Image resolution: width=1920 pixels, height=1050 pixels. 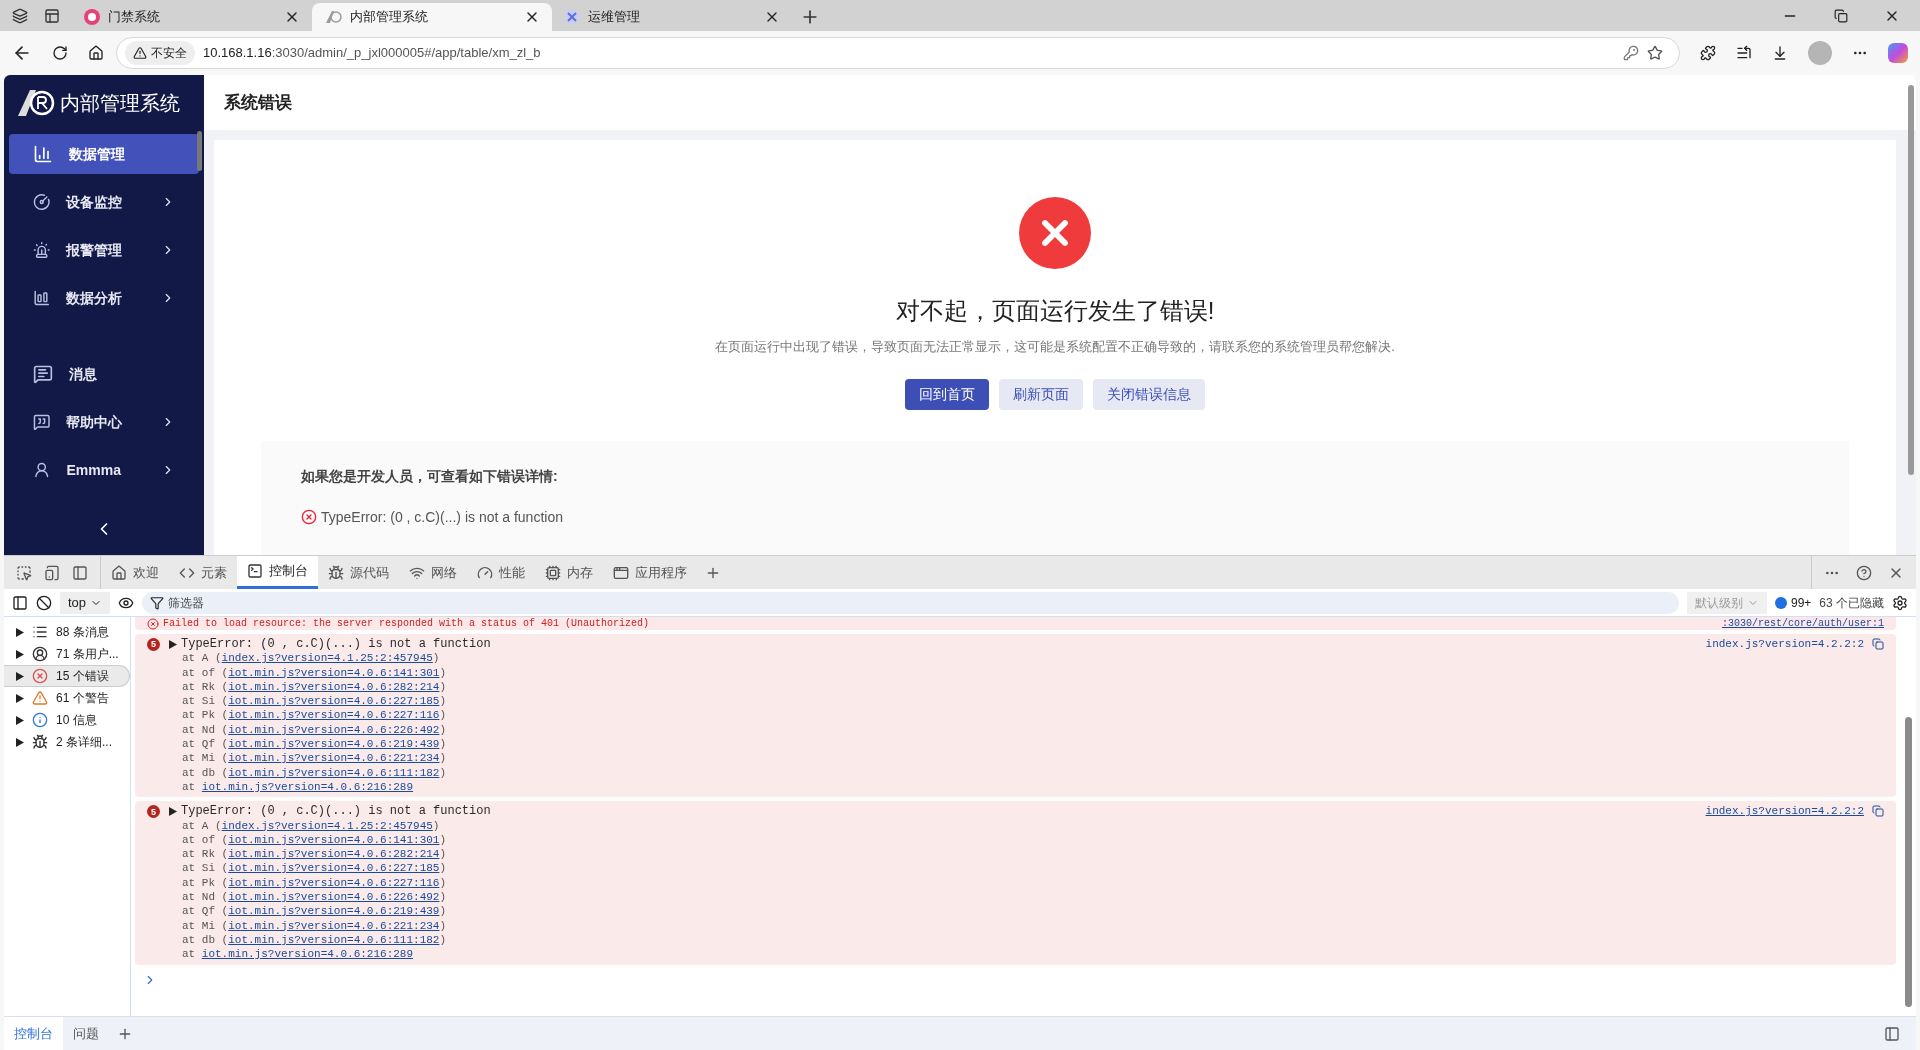 What do you see at coordinates (42, 298) in the screenshot?
I see `bar-chart-icon` at bounding box center [42, 298].